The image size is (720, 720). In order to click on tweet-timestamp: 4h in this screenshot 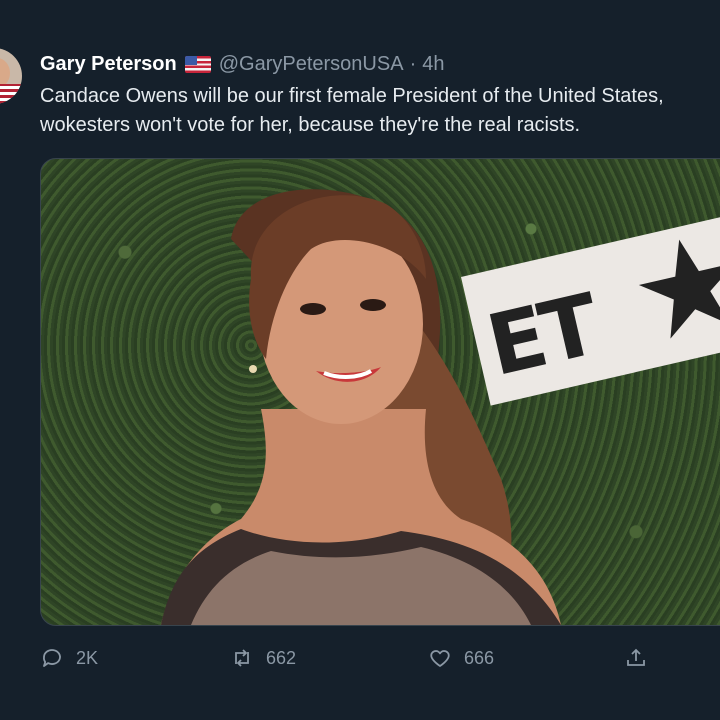, I will do `click(433, 64)`.